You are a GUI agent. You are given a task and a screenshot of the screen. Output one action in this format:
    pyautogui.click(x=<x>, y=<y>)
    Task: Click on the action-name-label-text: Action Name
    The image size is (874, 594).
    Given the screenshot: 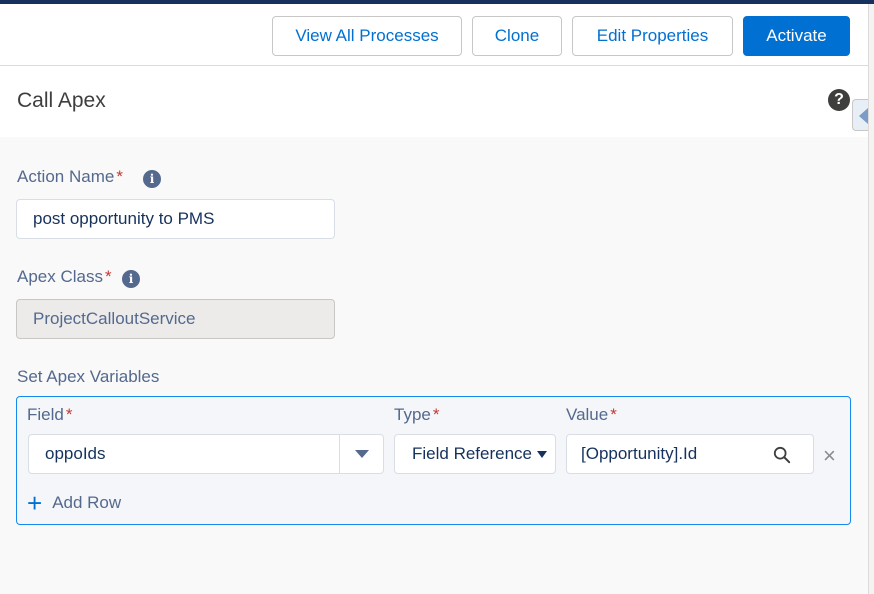 What is the action you would take?
    pyautogui.click(x=66, y=176)
    